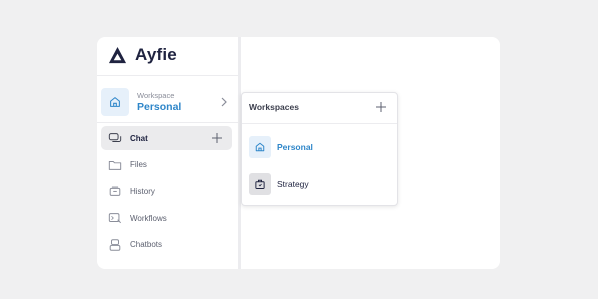 This screenshot has width=598, height=299. Describe the element at coordinates (148, 218) in the screenshot. I see `sidebar-item-label: Workflows` at that location.